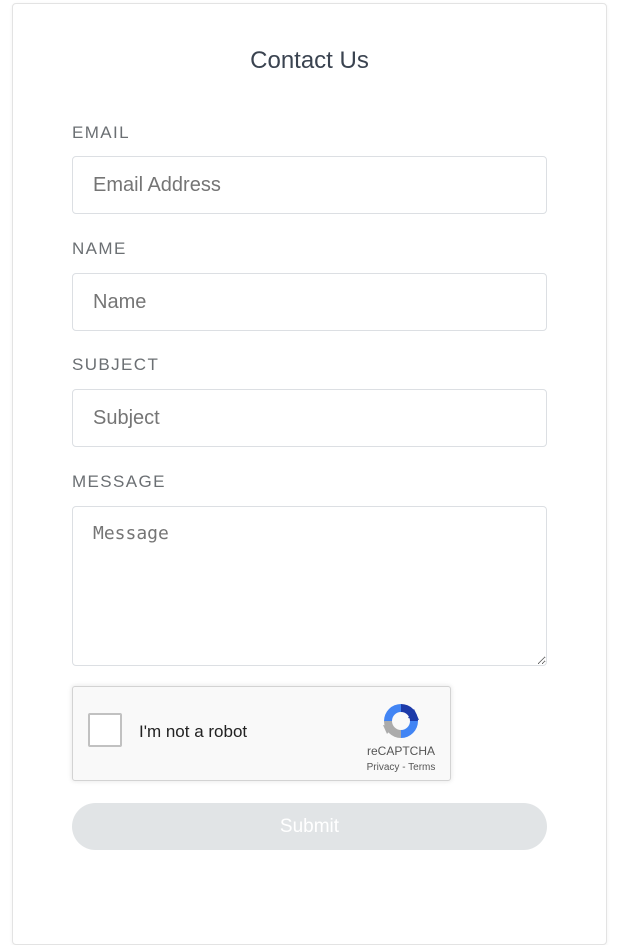  Describe the element at coordinates (99, 248) in the screenshot. I see `name-label: NAME` at that location.